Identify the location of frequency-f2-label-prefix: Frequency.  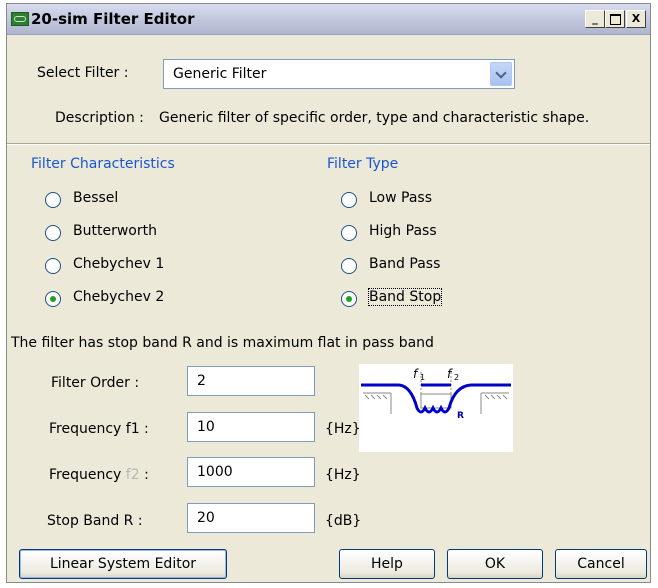
(87, 475).